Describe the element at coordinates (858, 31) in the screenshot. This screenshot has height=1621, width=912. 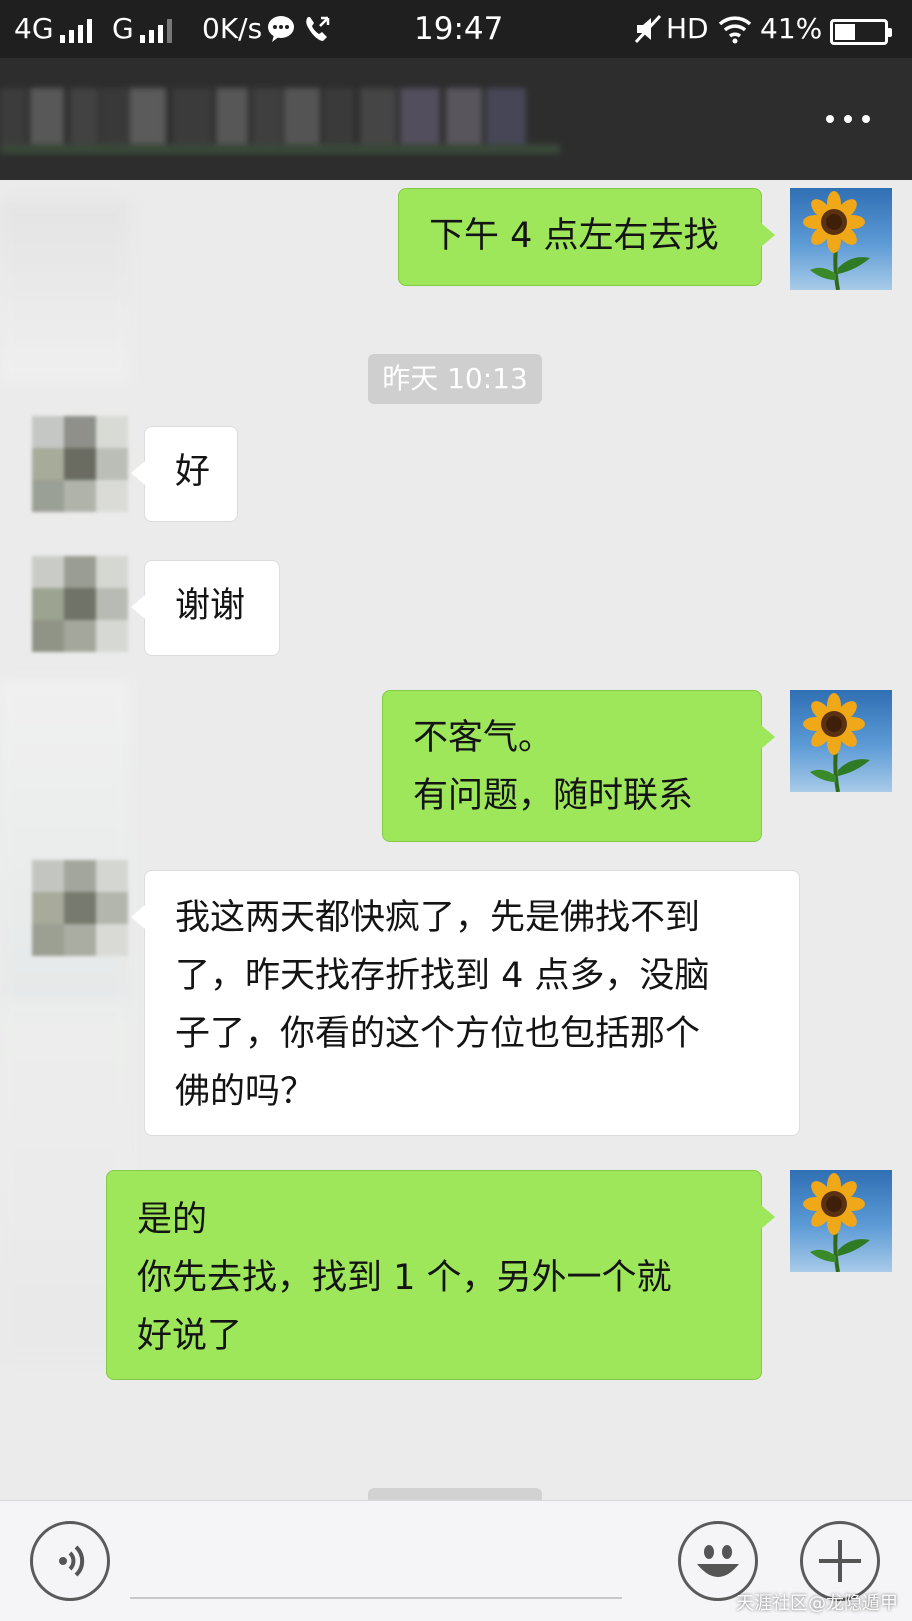
I see `battery-icon` at that location.